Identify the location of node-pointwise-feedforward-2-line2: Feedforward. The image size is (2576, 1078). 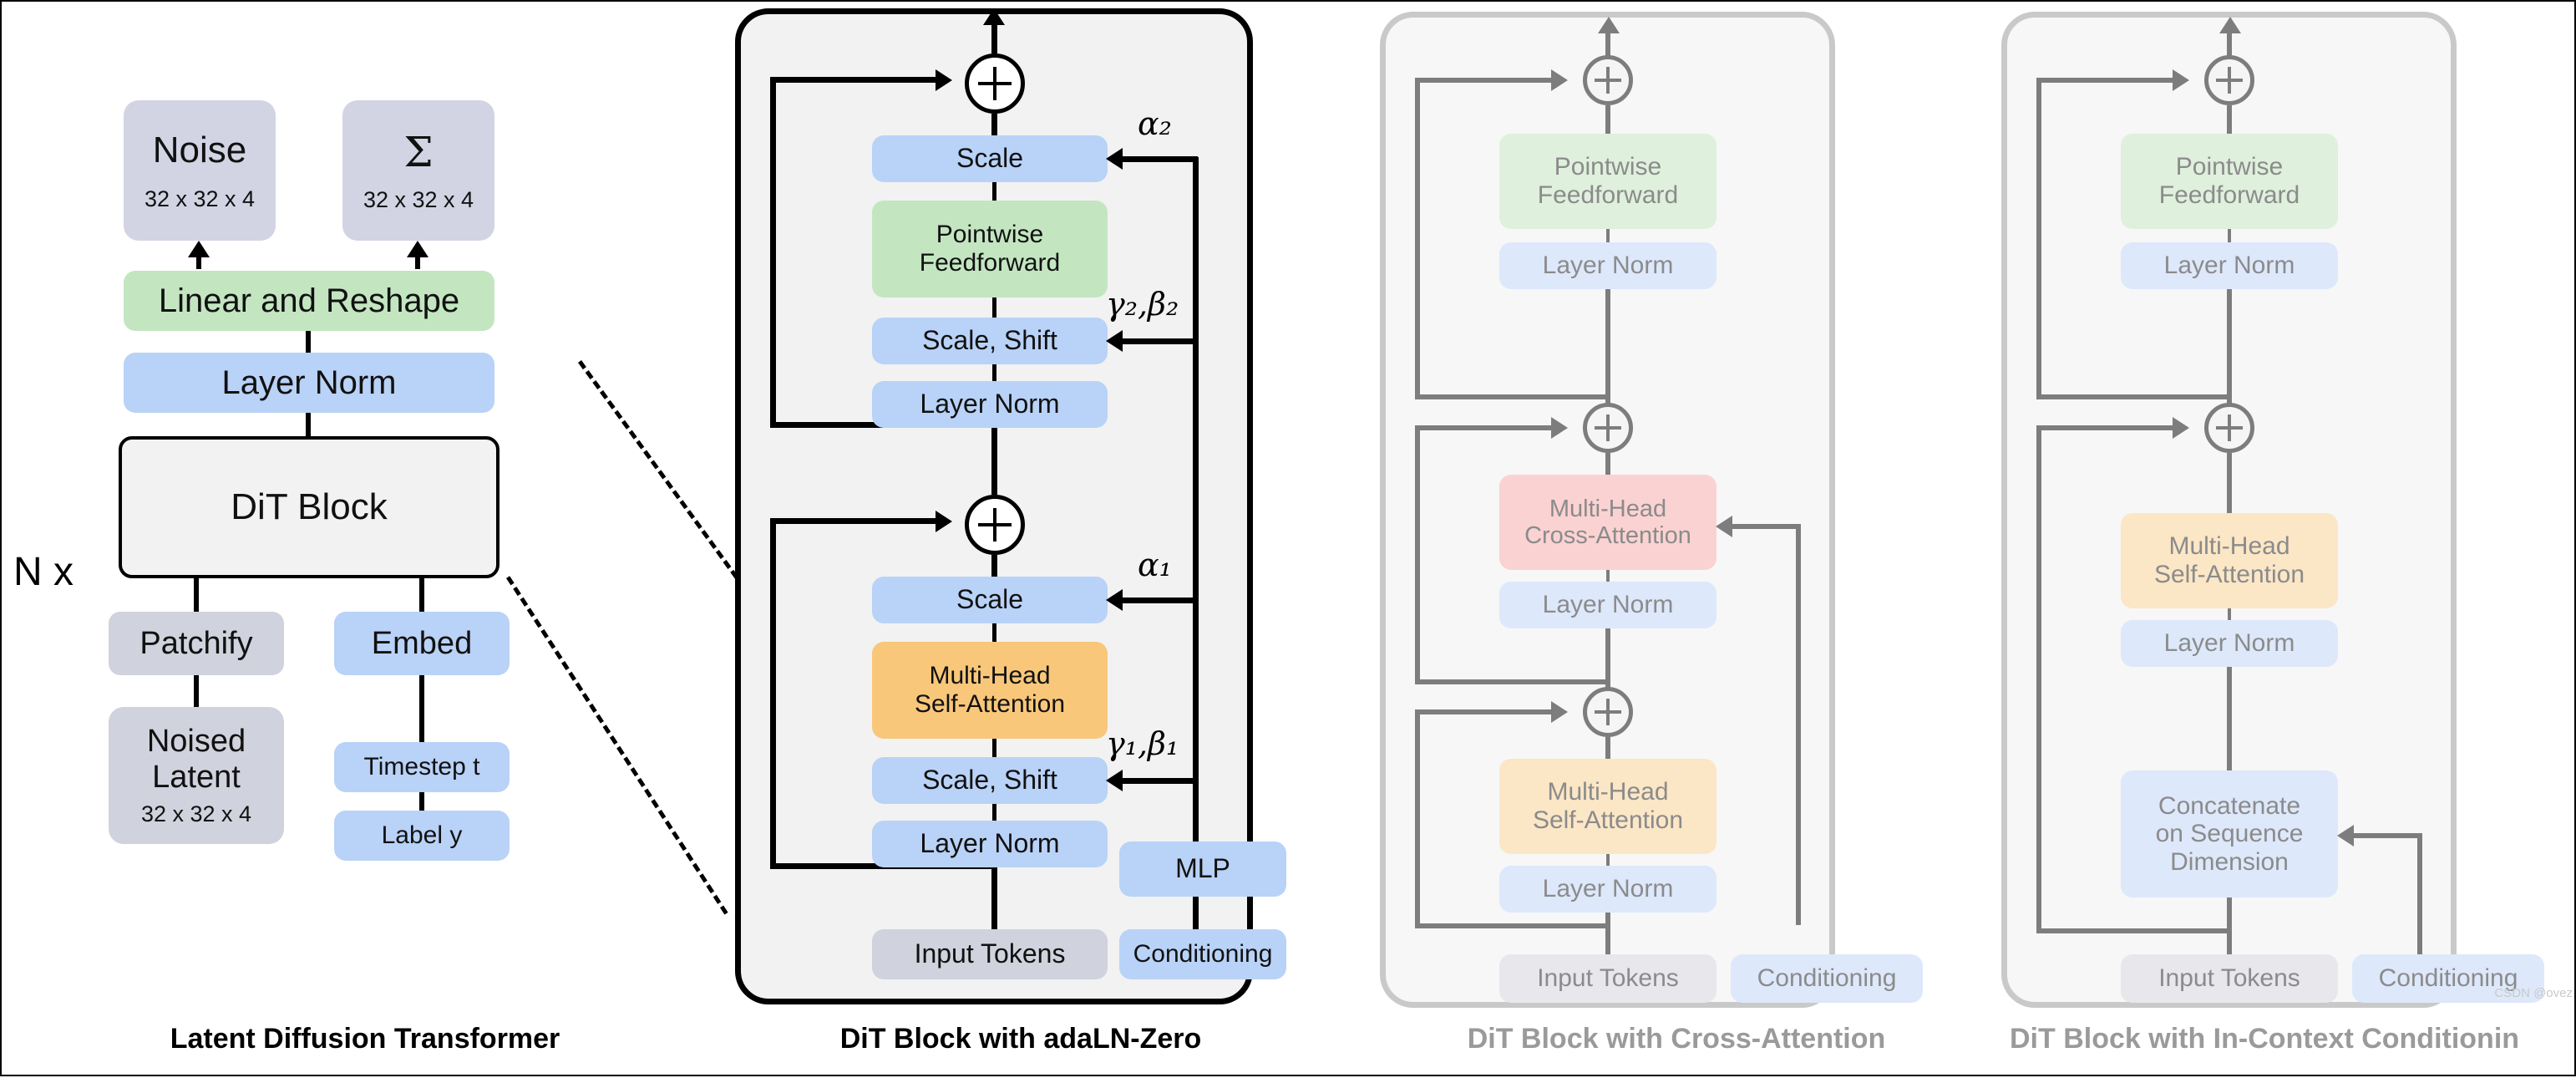
(990, 263).